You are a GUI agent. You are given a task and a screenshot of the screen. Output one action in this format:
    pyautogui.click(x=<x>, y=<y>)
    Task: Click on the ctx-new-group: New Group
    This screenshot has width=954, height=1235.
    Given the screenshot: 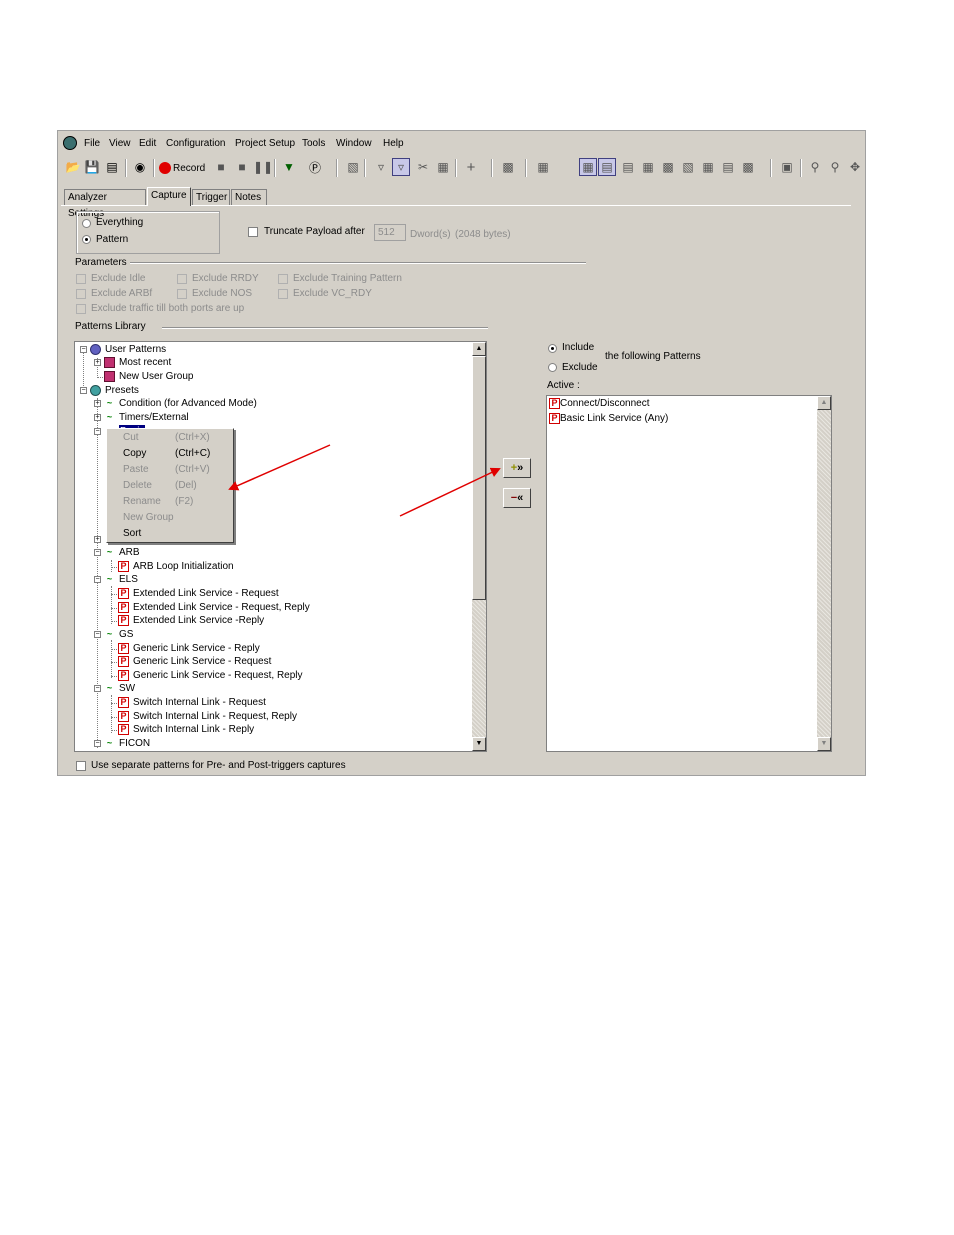 What is the action you would take?
    pyautogui.click(x=148, y=517)
    